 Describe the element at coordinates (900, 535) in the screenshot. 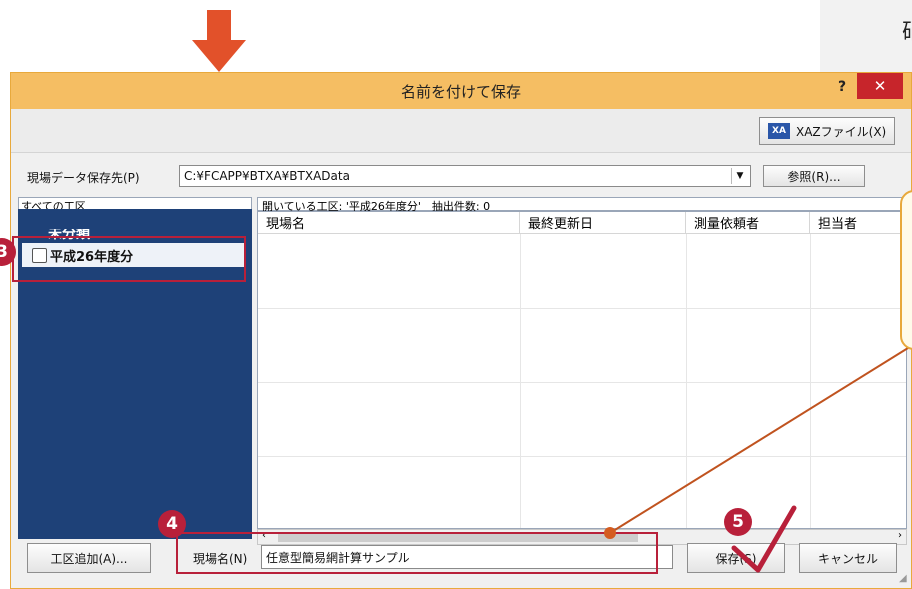

I see `scroll-right-icon: ›` at that location.